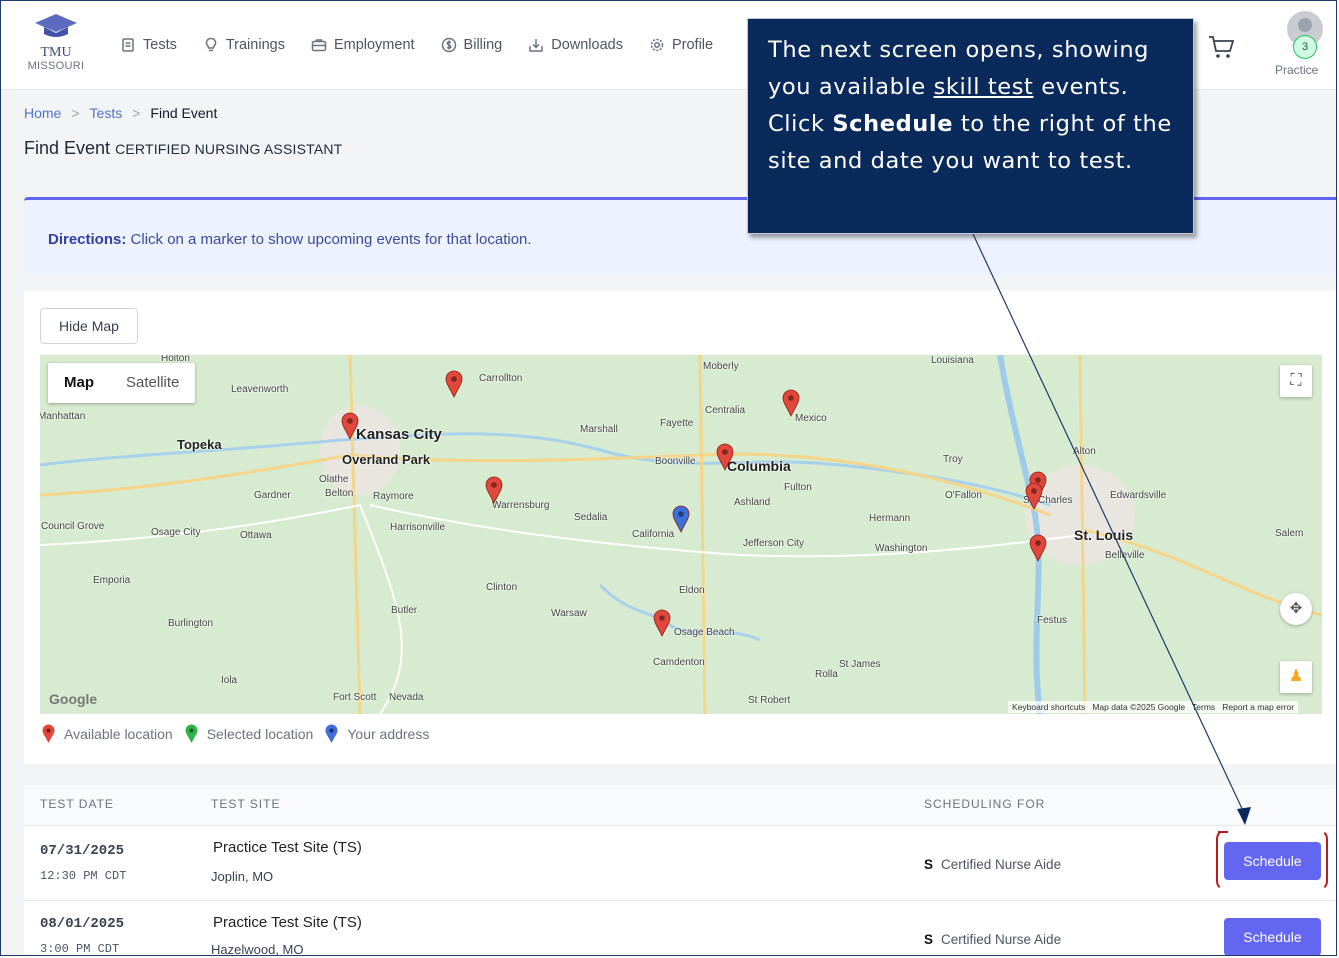 The image size is (1339, 958). What do you see at coordinates (826, 674) in the screenshot?
I see `map-city-label: Rolla` at bounding box center [826, 674].